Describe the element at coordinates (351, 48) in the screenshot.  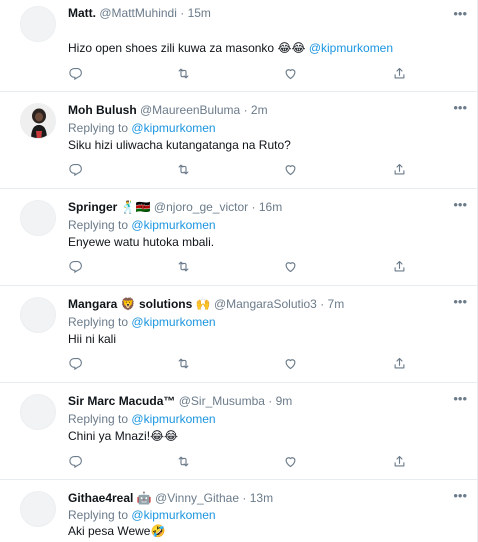
I see `tweet-mention-link: @kipmurkomen` at that location.